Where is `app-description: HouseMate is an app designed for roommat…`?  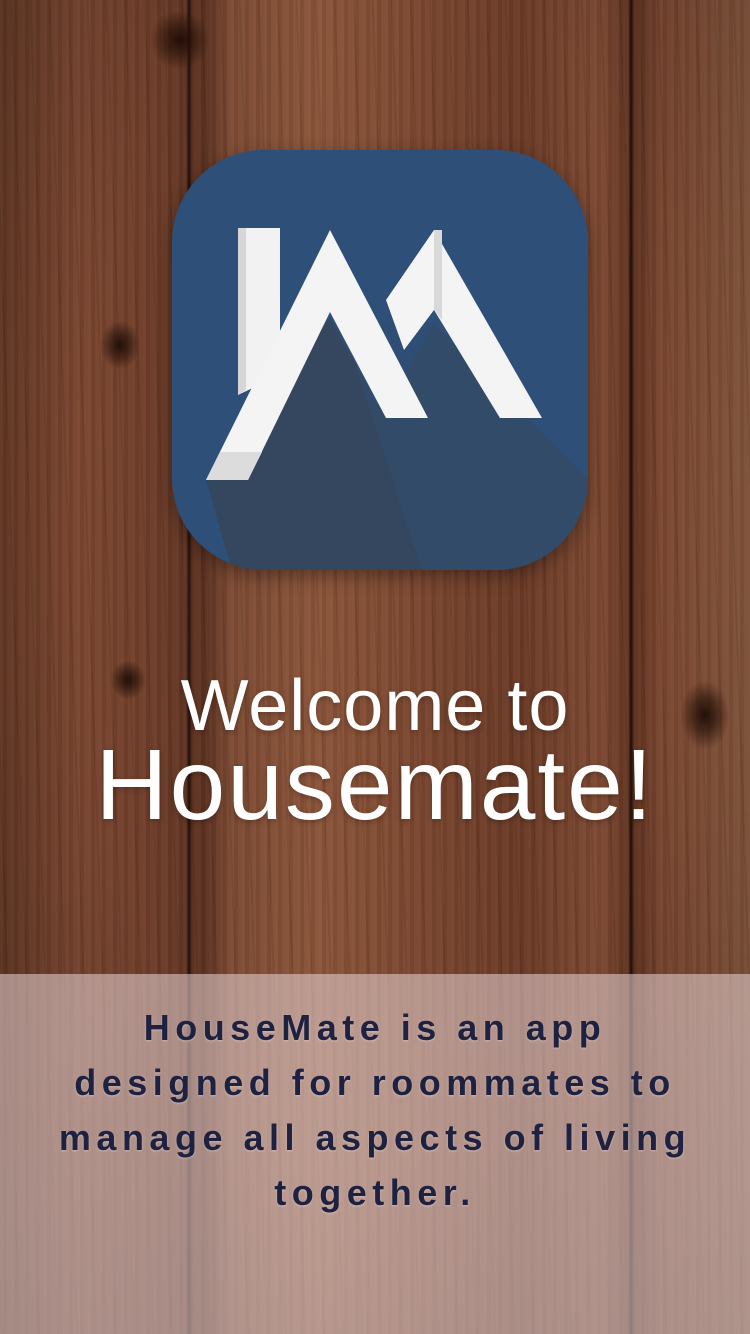 app-description: HouseMate is an app designed for roommat… is located at coordinates (375, 1110).